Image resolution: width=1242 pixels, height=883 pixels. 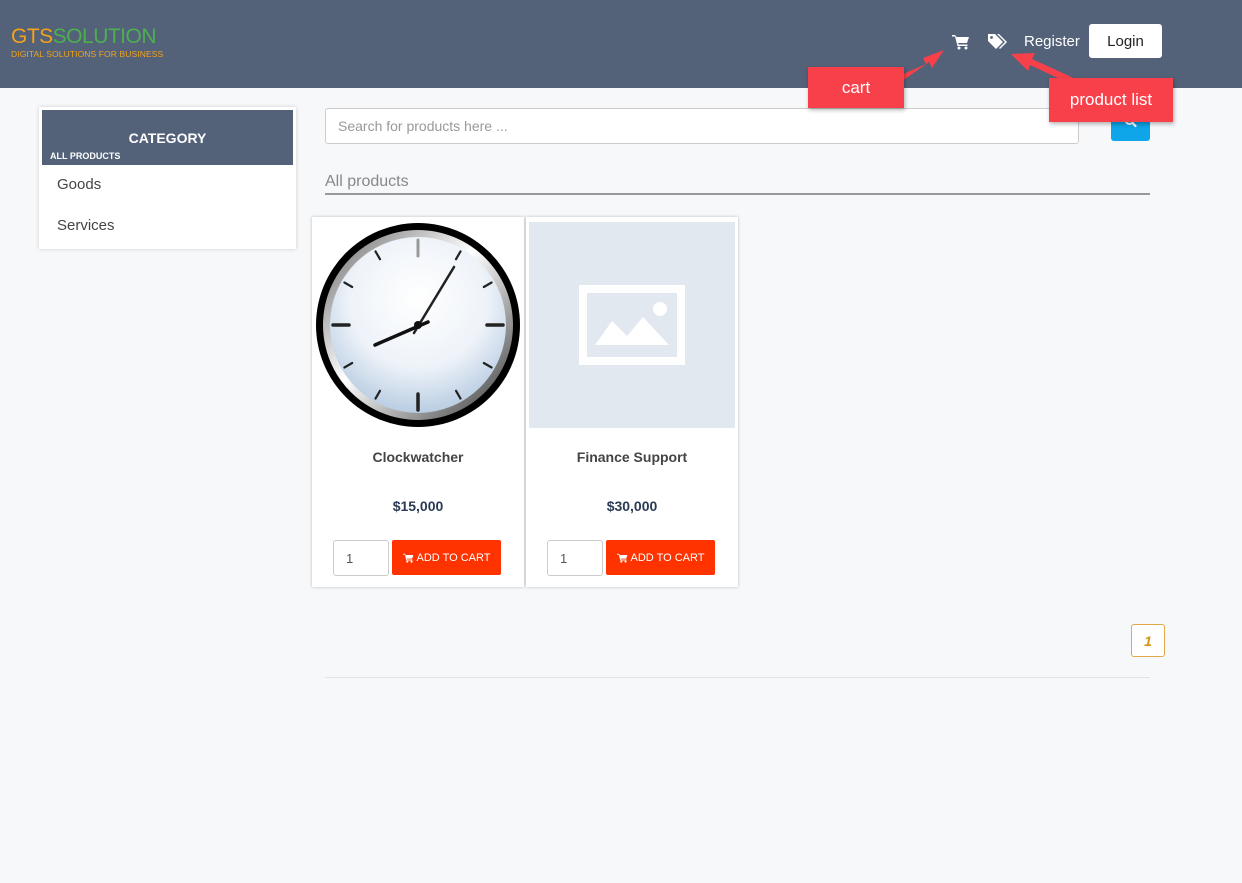 What do you see at coordinates (84, 36) in the screenshot?
I see `logo-wordmark: GTSSOLUTION` at bounding box center [84, 36].